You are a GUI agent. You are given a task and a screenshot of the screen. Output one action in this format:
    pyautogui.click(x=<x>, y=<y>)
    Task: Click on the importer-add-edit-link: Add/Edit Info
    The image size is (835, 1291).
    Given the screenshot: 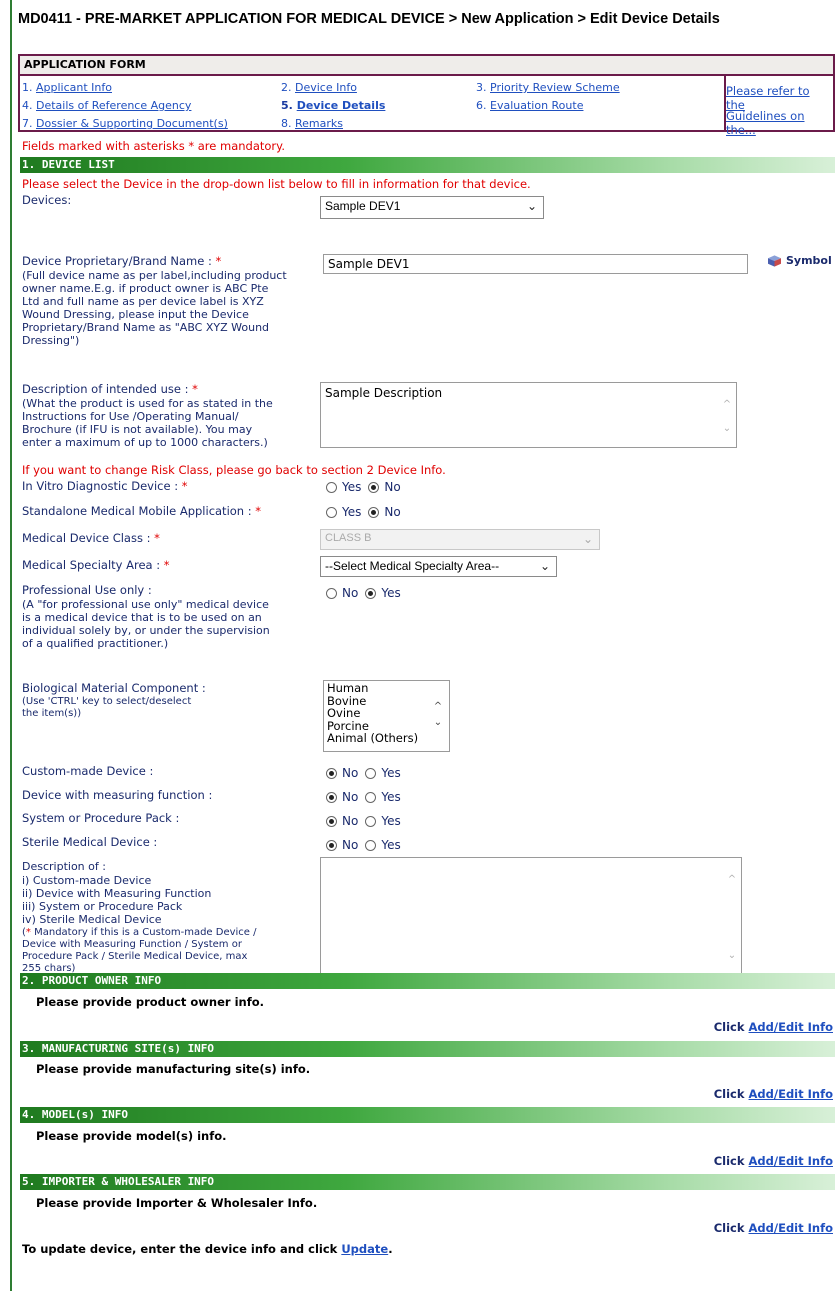 What is the action you would take?
    pyautogui.click(x=791, y=1228)
    